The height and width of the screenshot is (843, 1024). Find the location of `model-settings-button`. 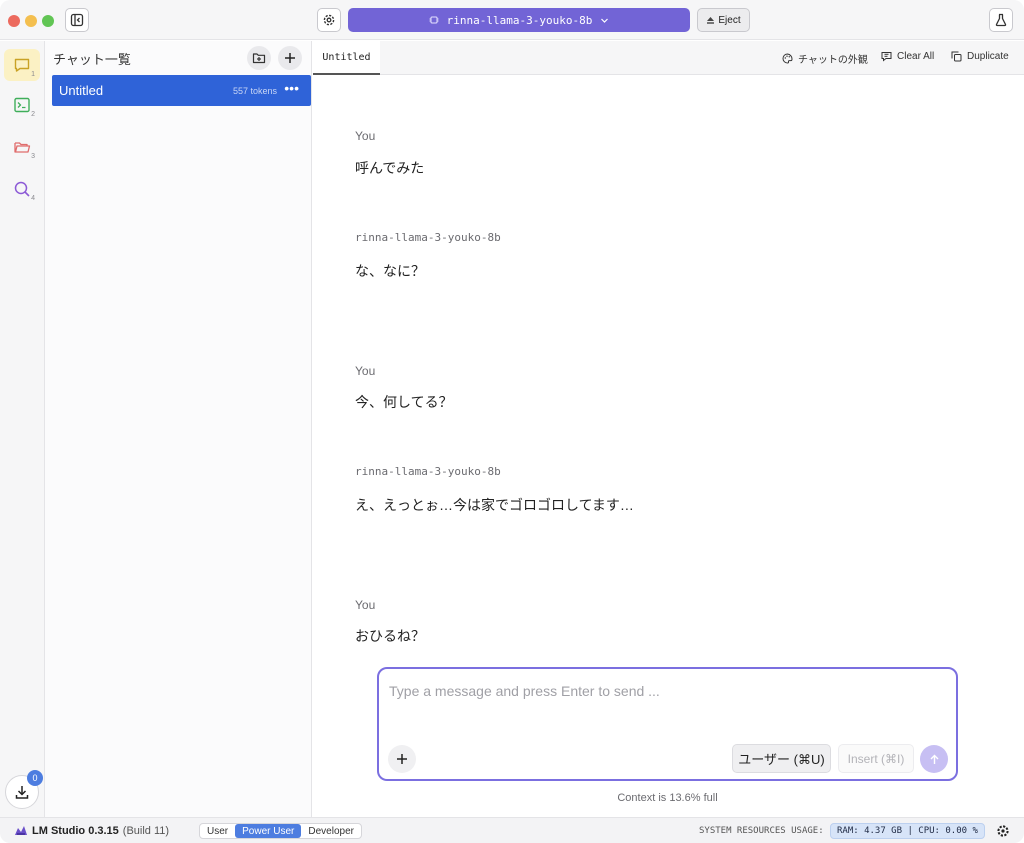

model-settings-button is located at coordinates (329, 20).